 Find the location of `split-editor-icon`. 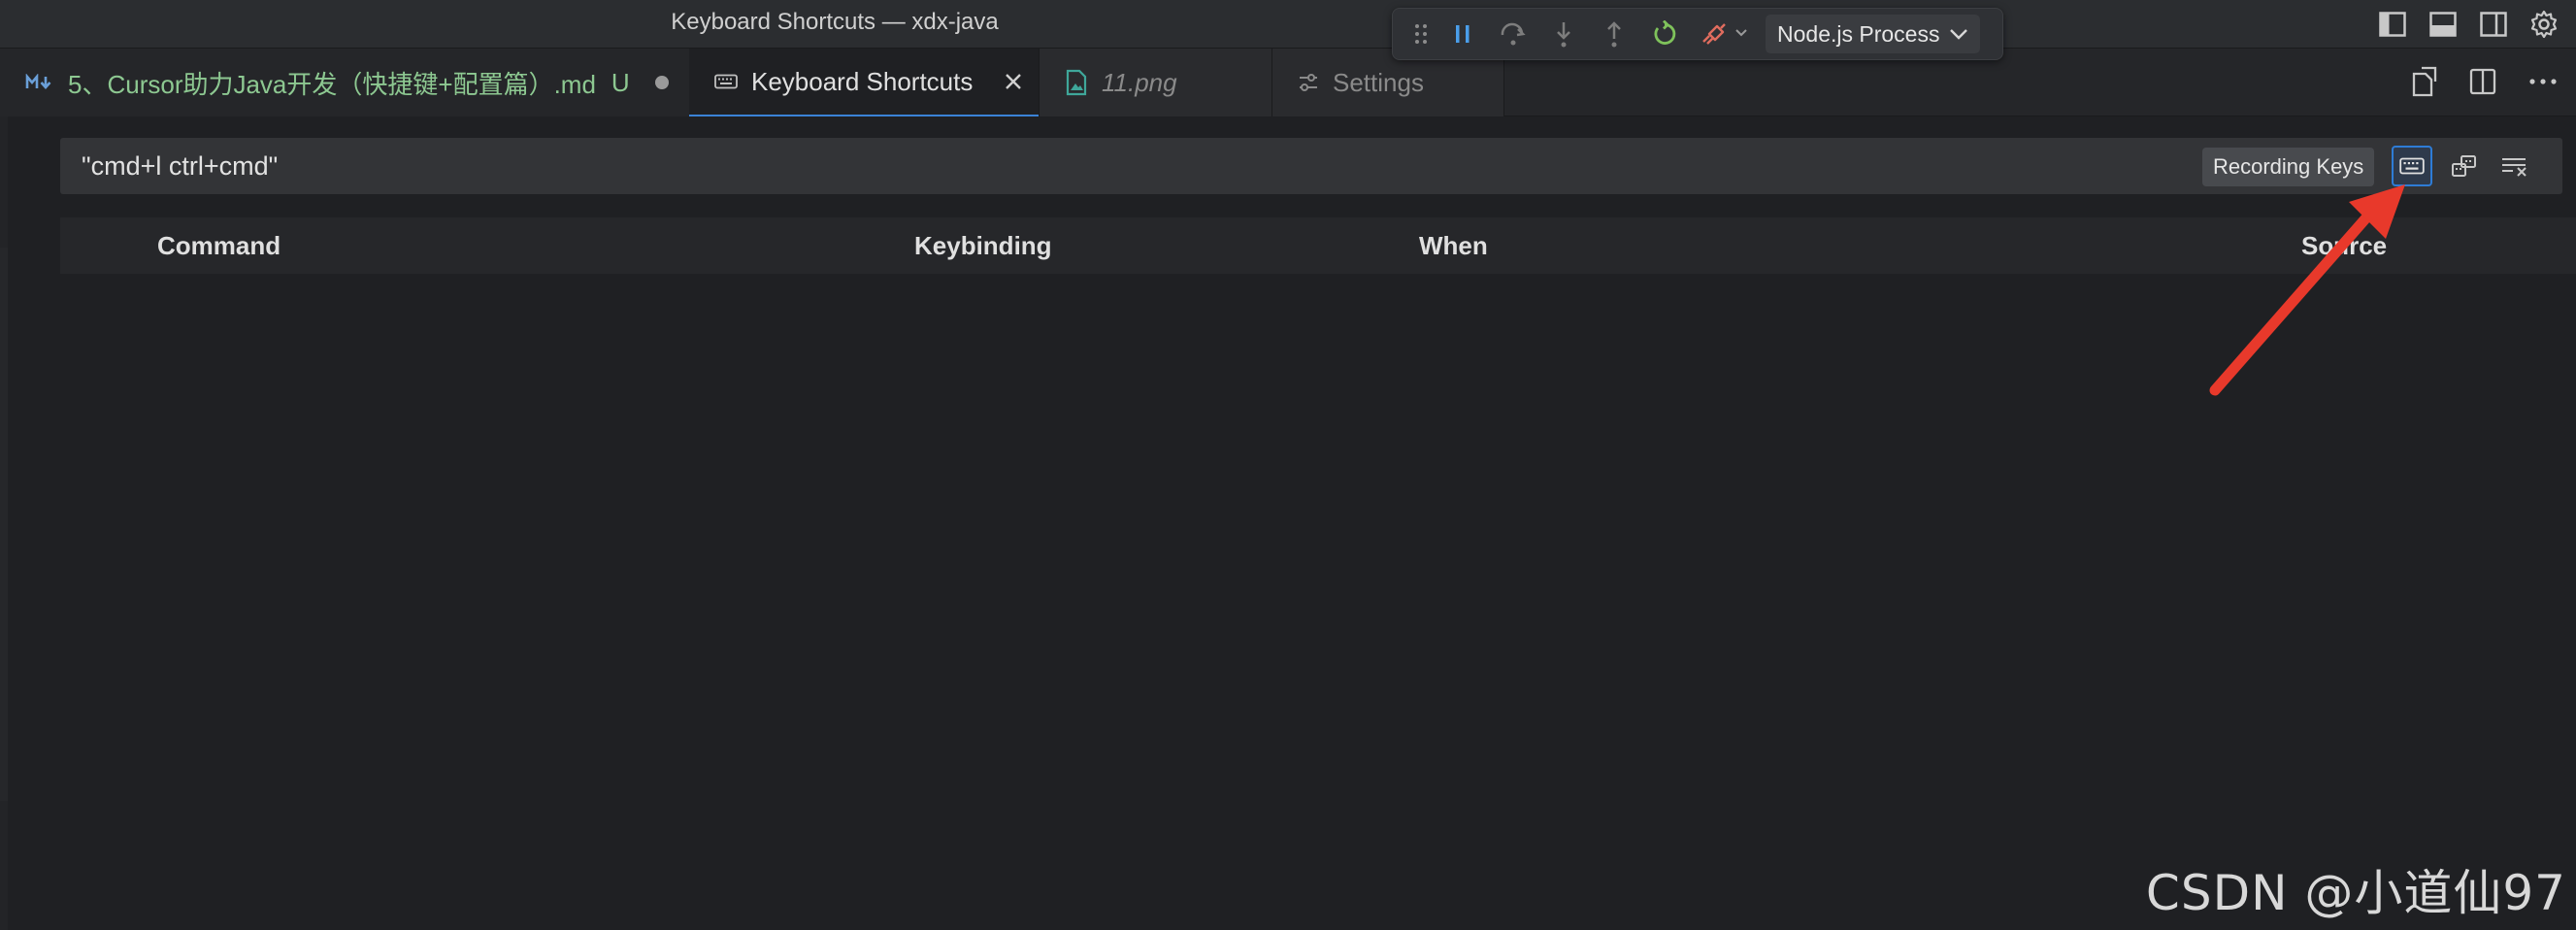

split-editor-icon is located at coordinates (2482, 81).